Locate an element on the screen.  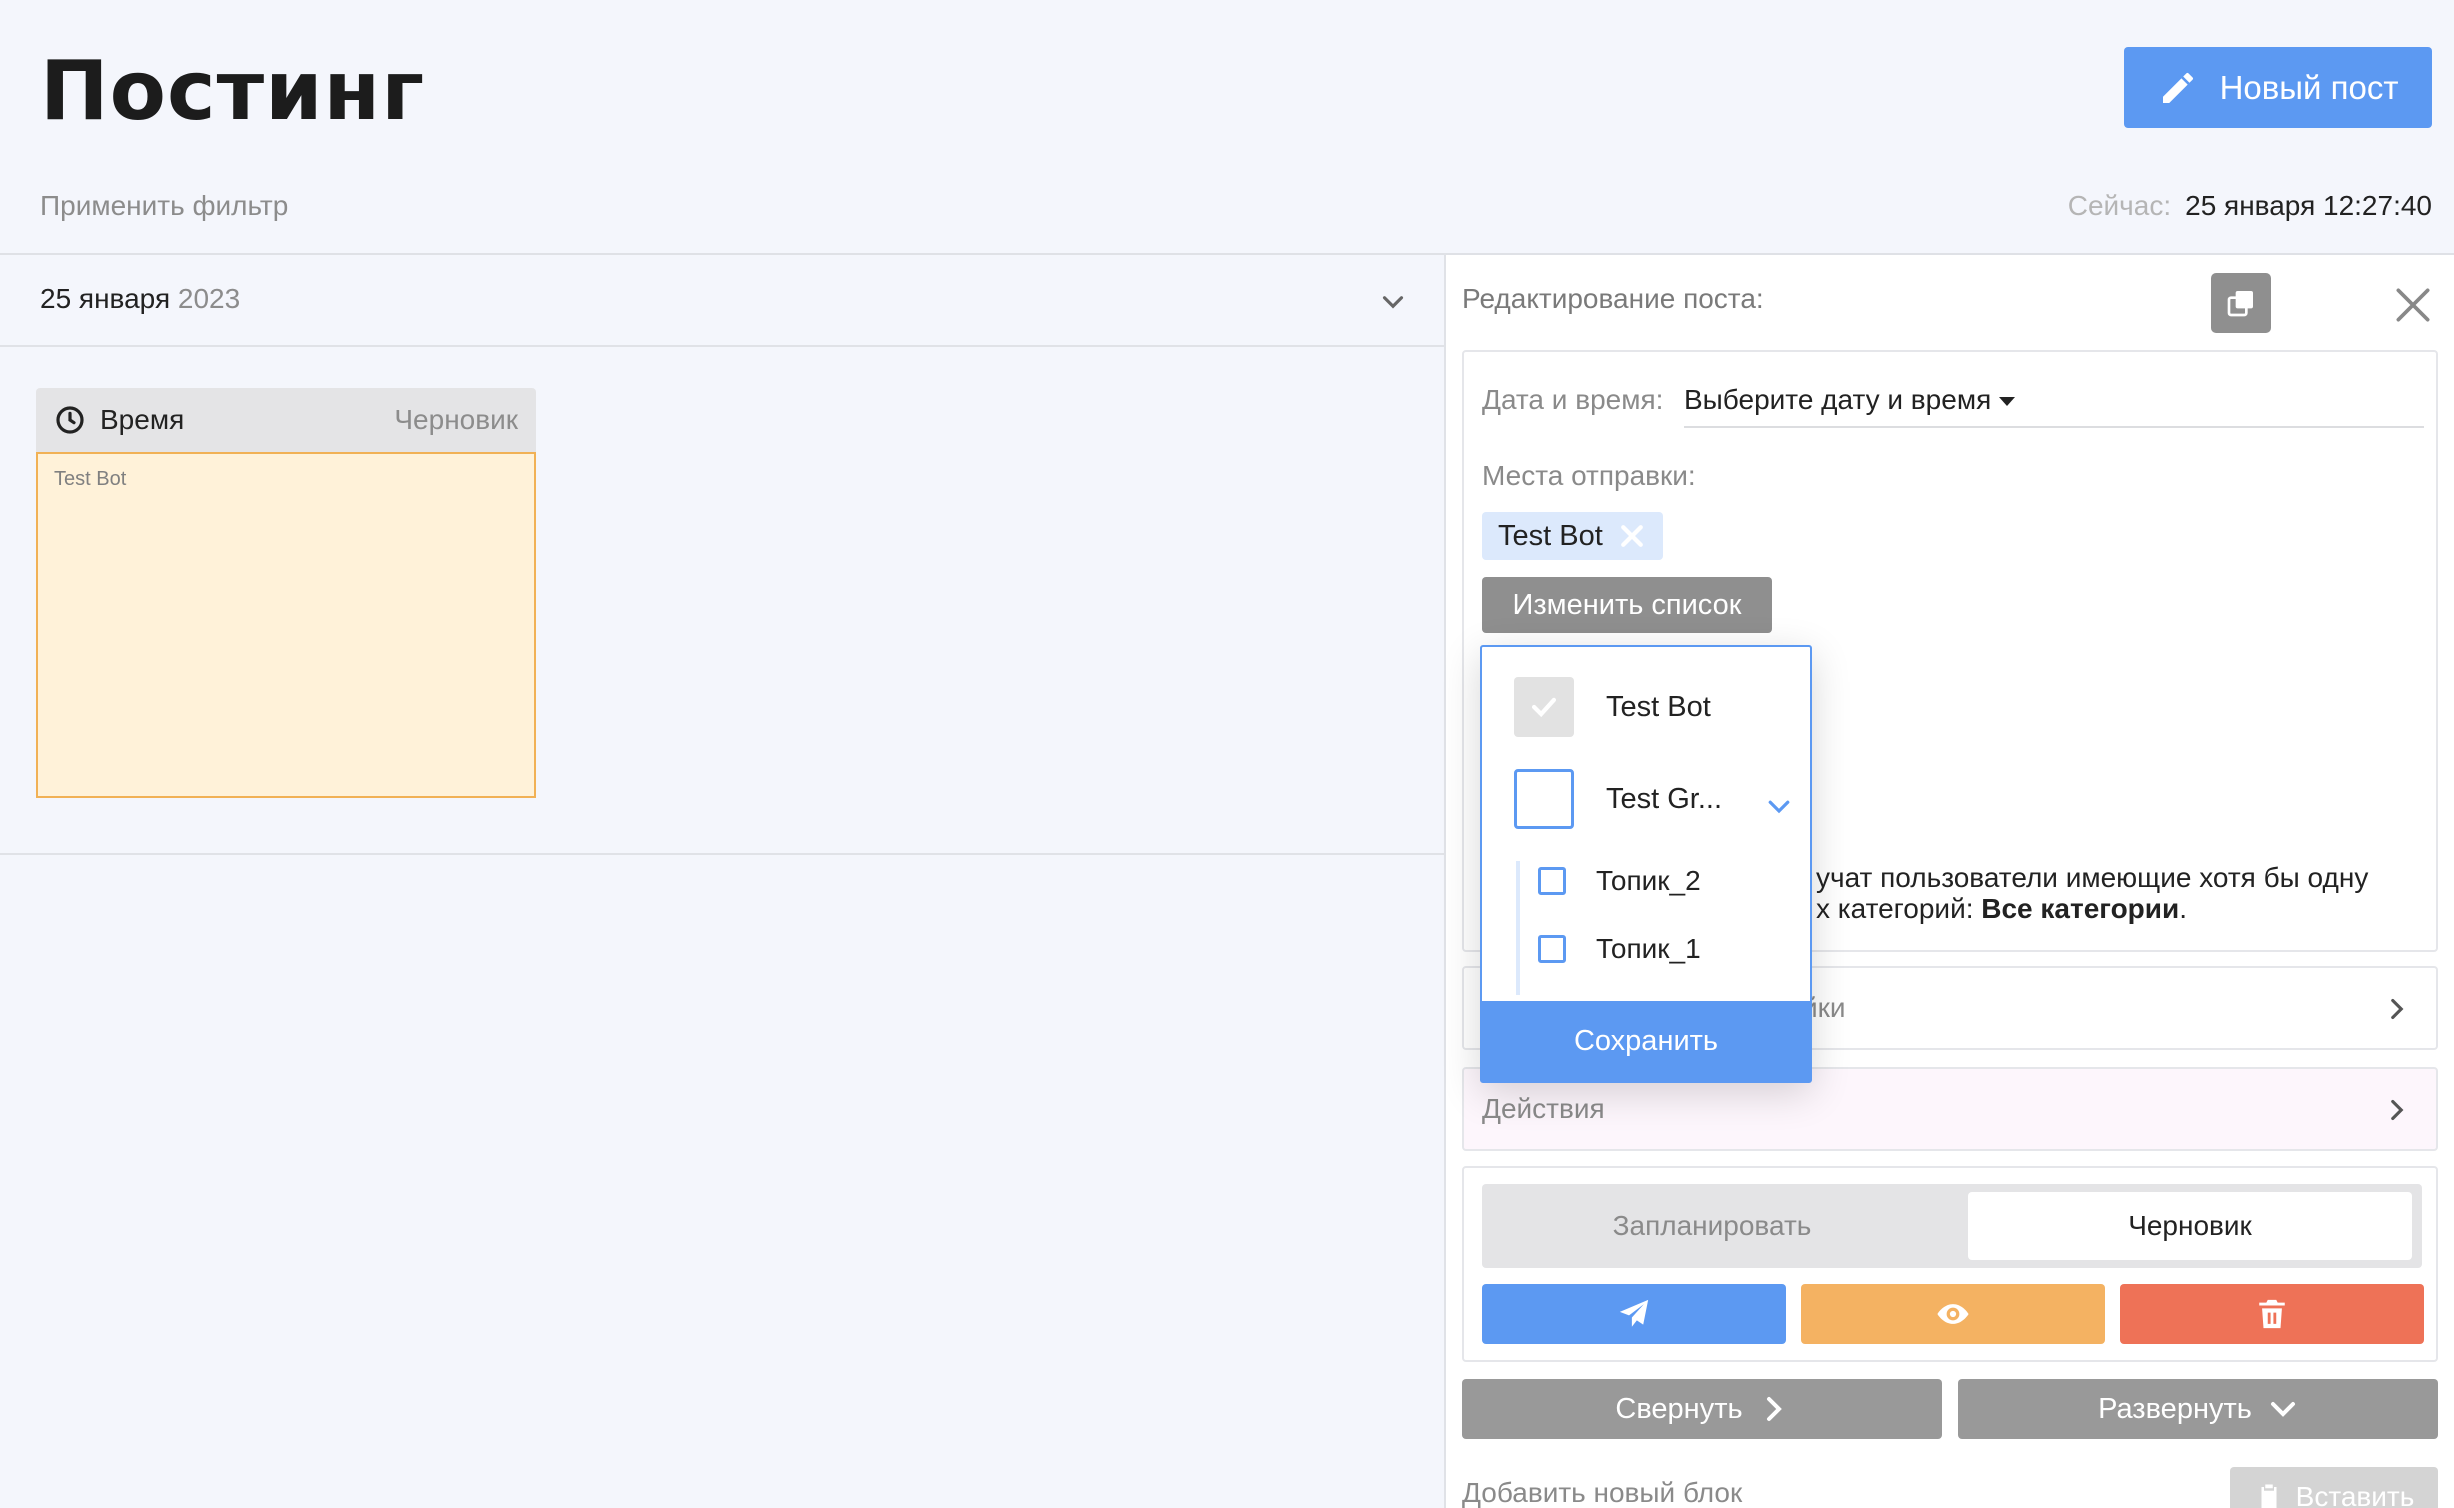
copy-icon is located at coordinates (2240, 304).